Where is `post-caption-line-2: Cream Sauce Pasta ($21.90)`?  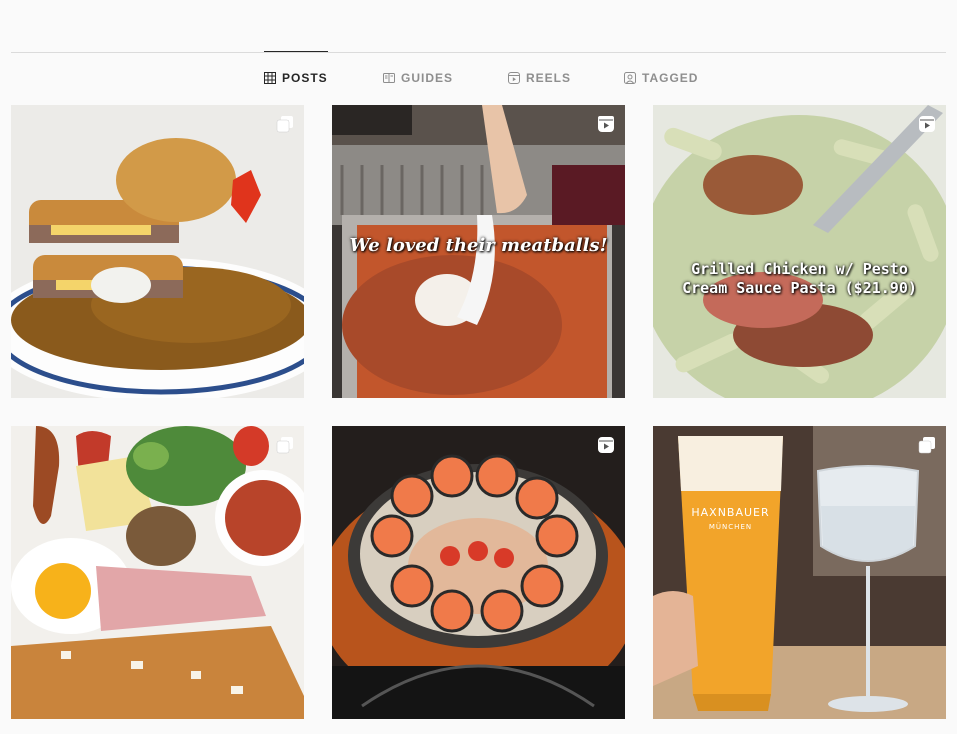
post-caption-line-2: Cream Sauce Pasta ($21.90) is located at coordinates (799, 288).